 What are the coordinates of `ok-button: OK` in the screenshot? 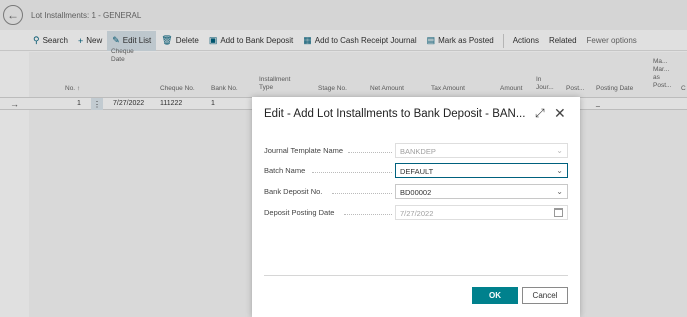 It's located at (495, 295).